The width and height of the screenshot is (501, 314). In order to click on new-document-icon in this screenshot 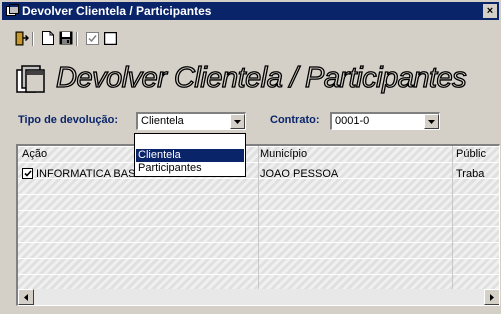, I will do `click(48, 38)`.